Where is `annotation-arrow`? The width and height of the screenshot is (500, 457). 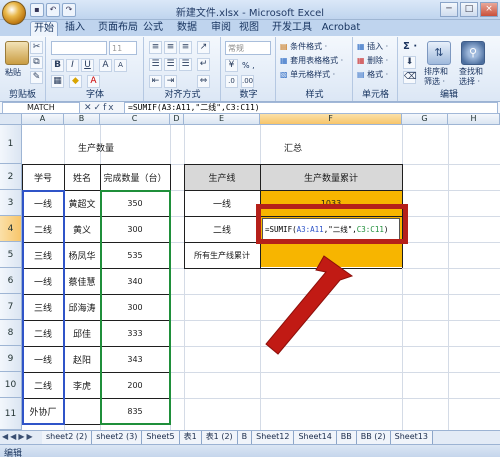 annotation-arrow is located at coordinates (309, 305).